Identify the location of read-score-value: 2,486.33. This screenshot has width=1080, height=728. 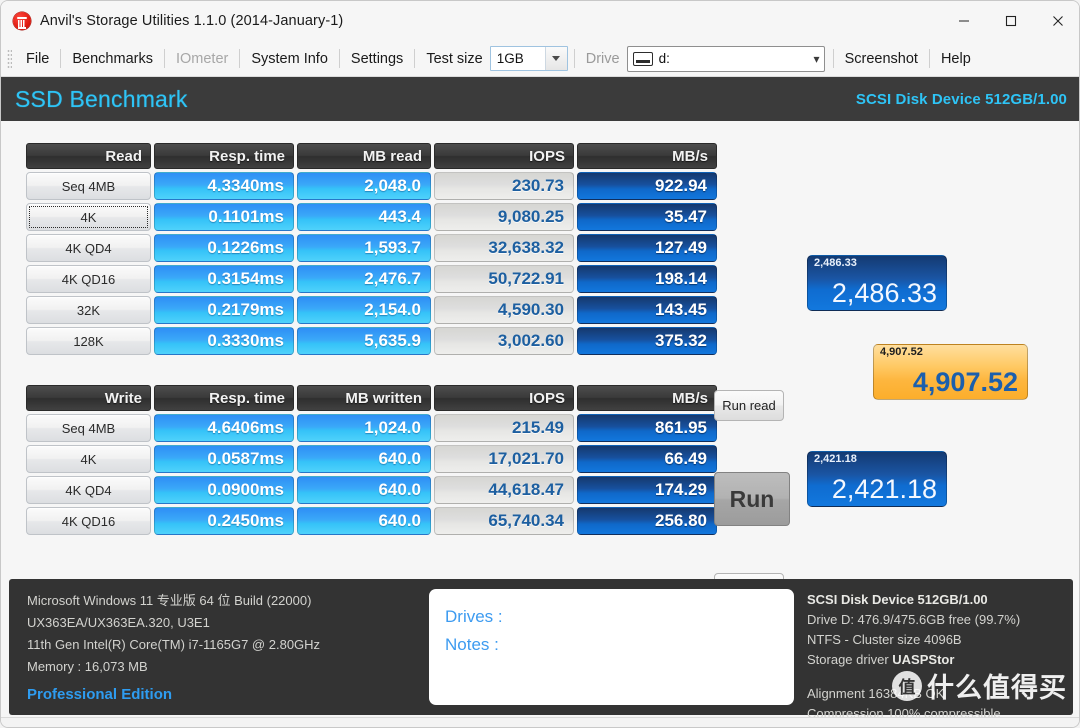
(884, 293).